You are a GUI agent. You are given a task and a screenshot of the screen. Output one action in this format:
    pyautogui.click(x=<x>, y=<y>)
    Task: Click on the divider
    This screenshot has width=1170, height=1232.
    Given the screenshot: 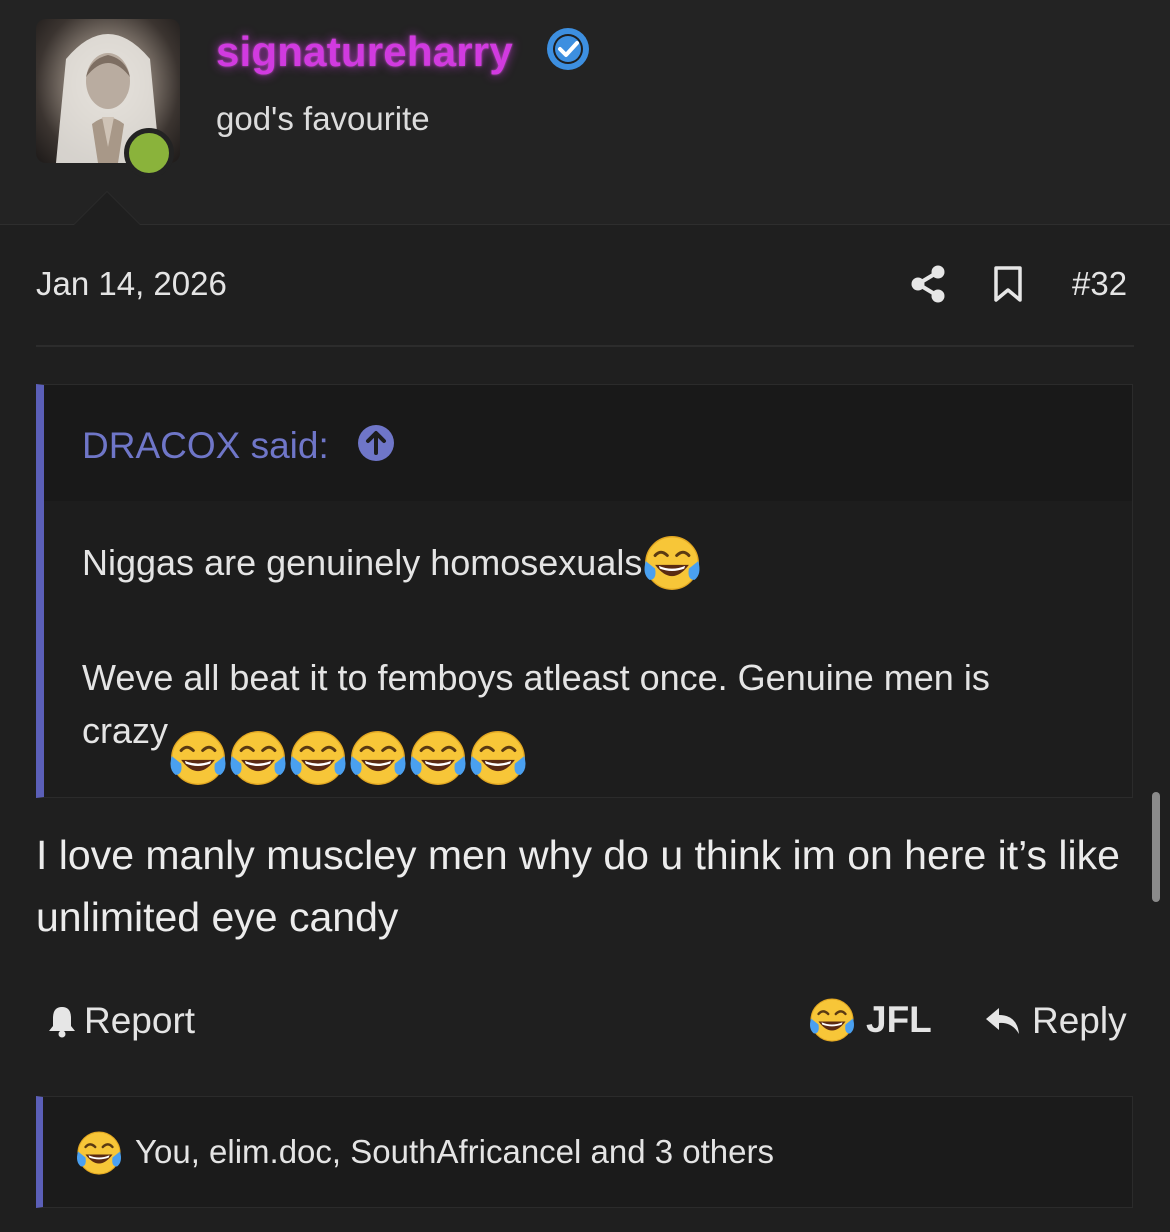 What is the action you would take?
    pyautogui.click(x=585, y=346)
    